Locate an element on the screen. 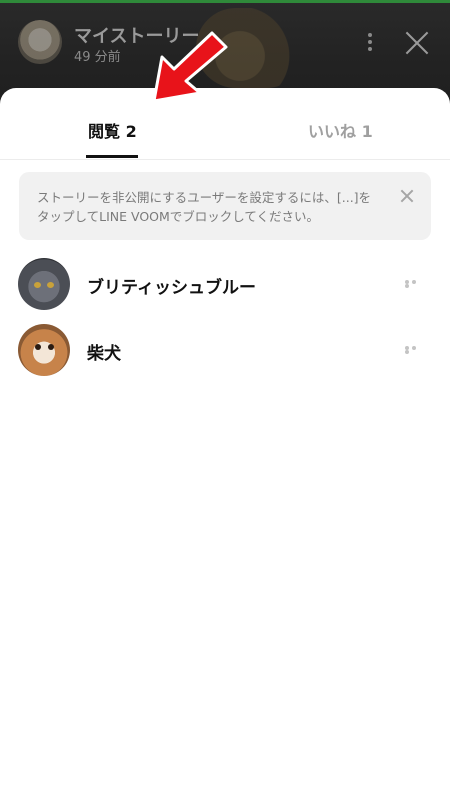 This screenshot has height=800, width=450. story-owner-avatar is located at coordinates (40, 42).